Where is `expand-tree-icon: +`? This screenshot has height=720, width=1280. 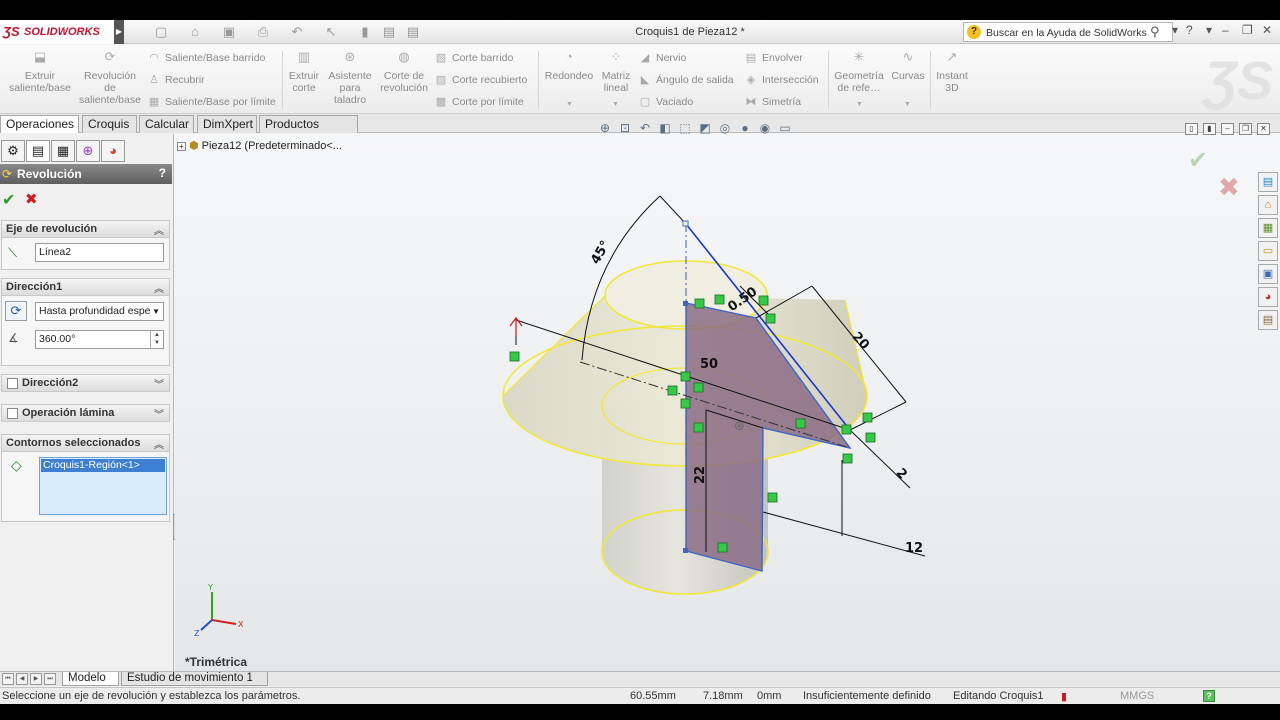
expand-tree-icon: + is located at coordinates (181, 146).